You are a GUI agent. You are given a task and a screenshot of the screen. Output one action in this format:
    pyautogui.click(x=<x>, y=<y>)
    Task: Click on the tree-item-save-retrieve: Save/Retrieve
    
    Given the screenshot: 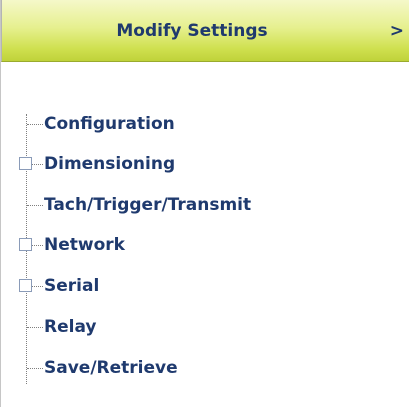 What is the action you would take?
    pyautogui.click(x=205, y=368)
    